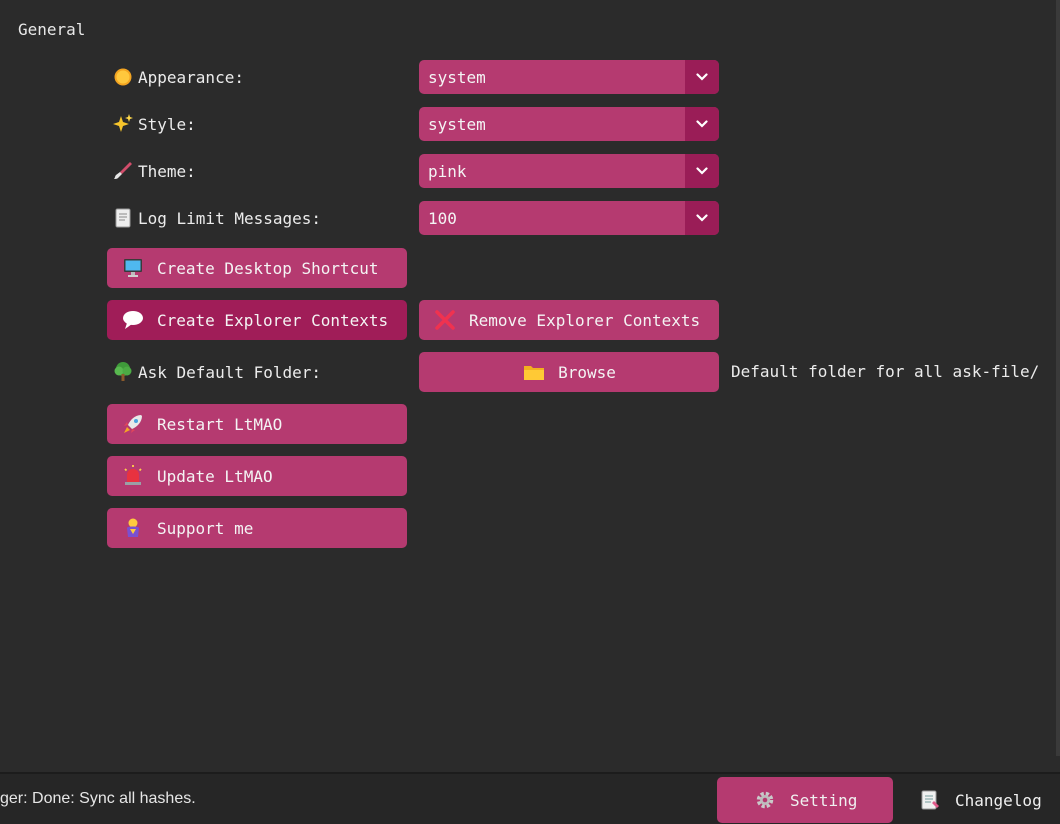  I want to click on paintbrush-icon, so click(123, 171).